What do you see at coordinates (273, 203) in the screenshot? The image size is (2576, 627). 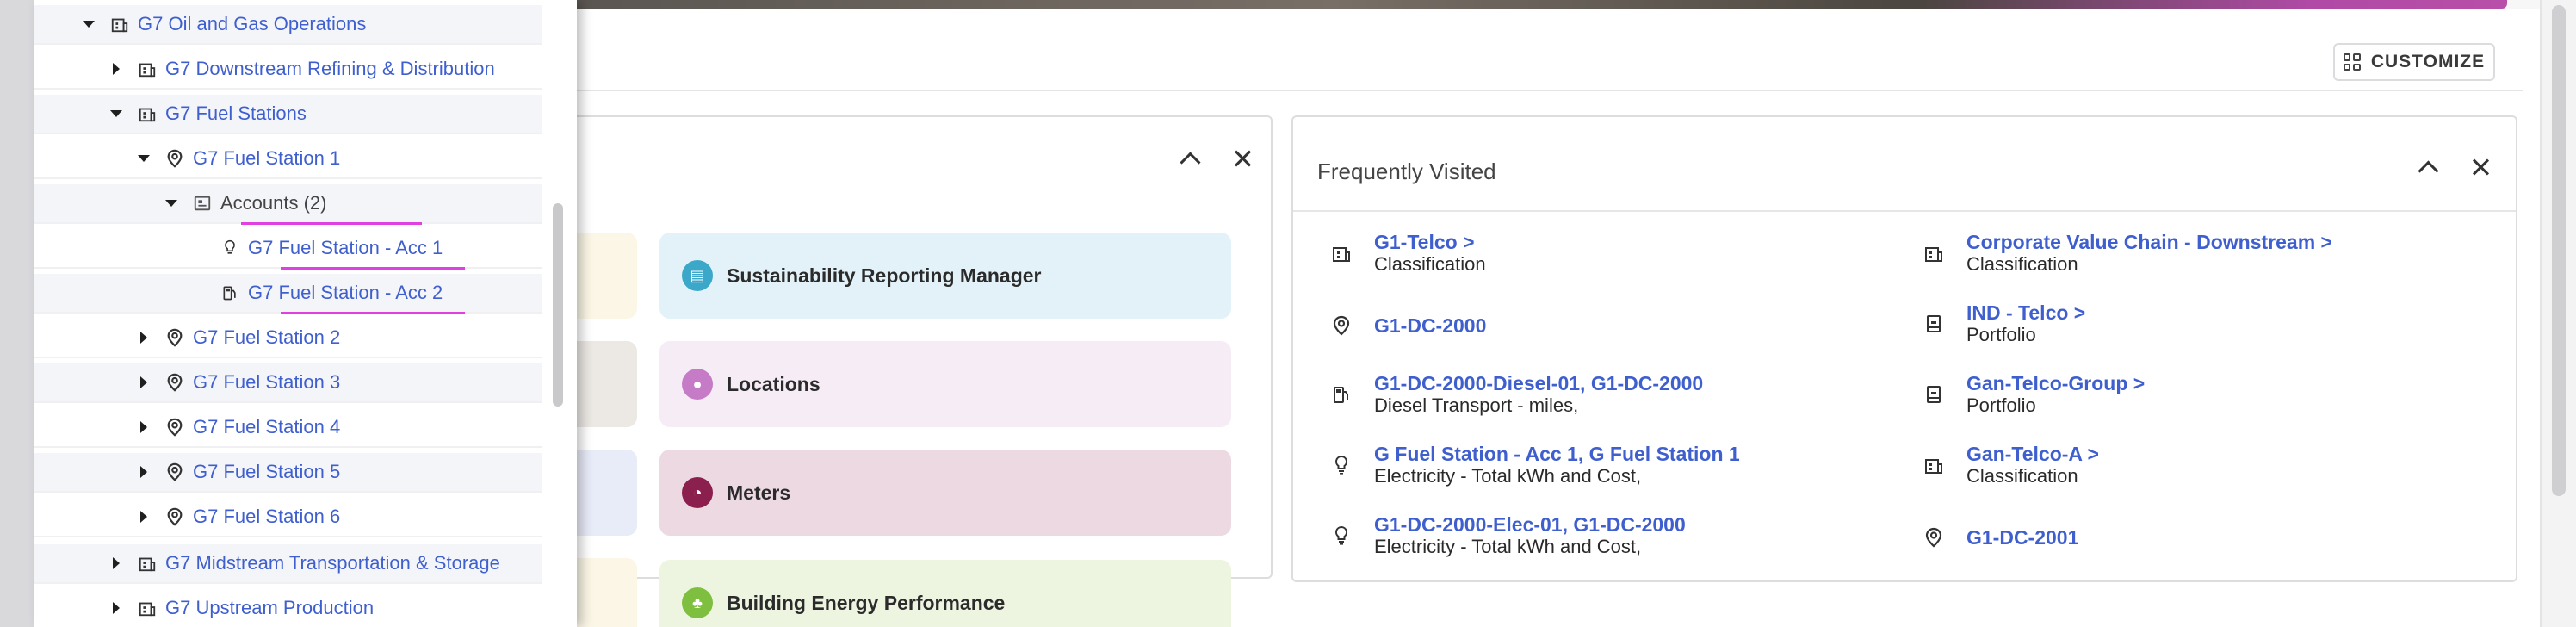 I see `tree-node-label: Accounts (2)` at bounding box center [273, 203].